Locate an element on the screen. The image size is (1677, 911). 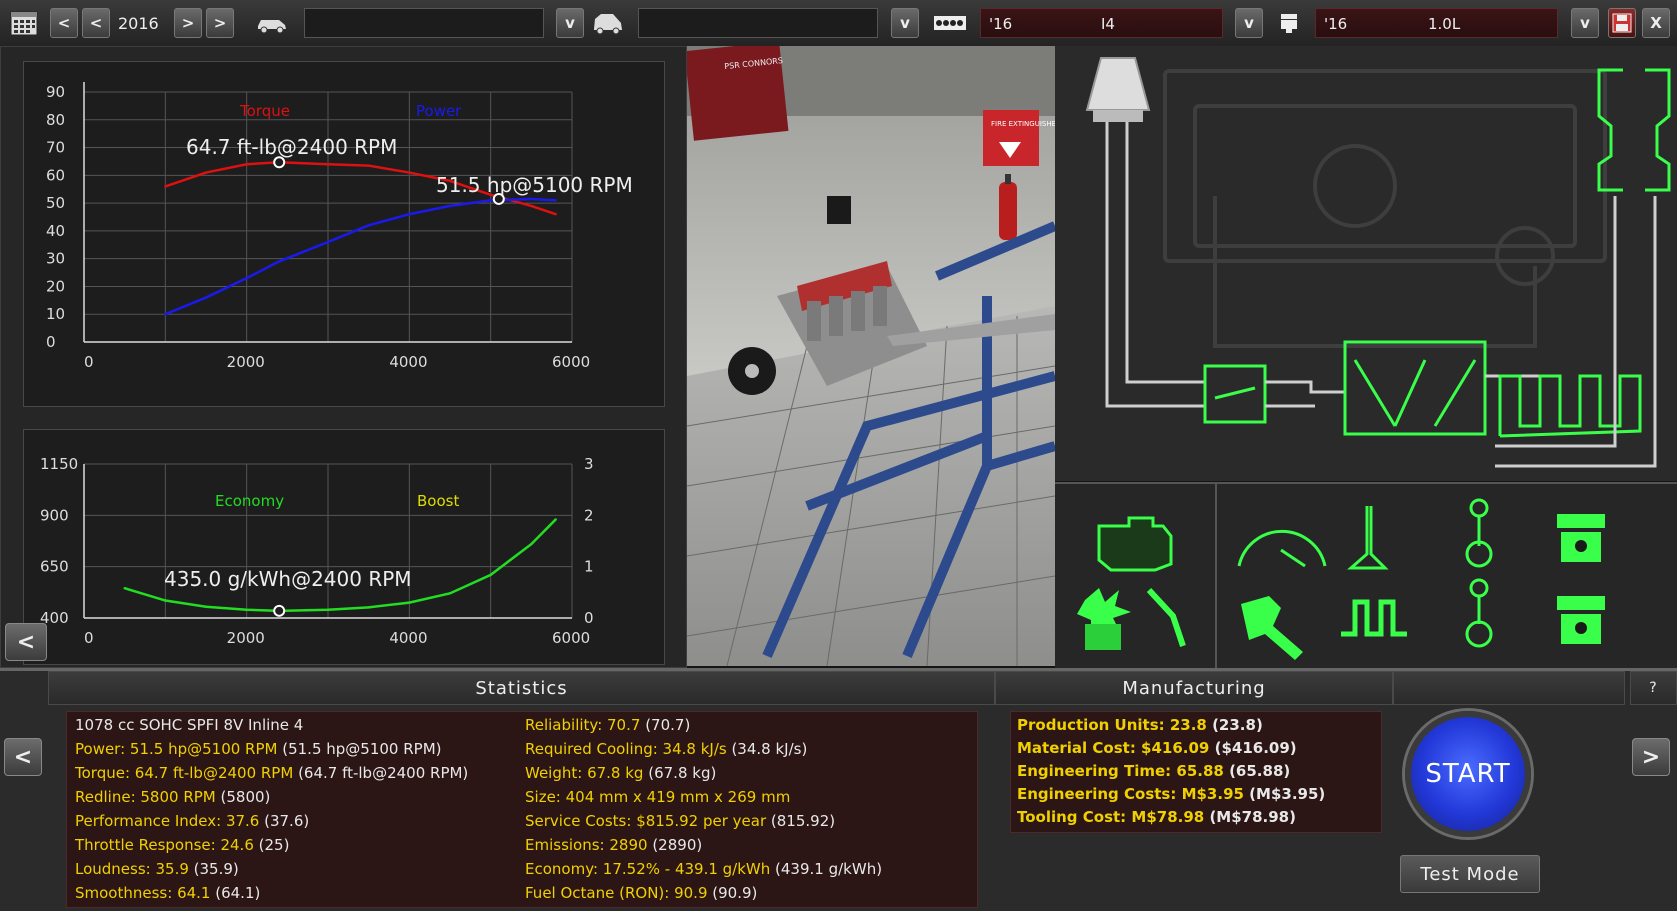
x-tick-label: 4000 is located at coordinates (408, 638).